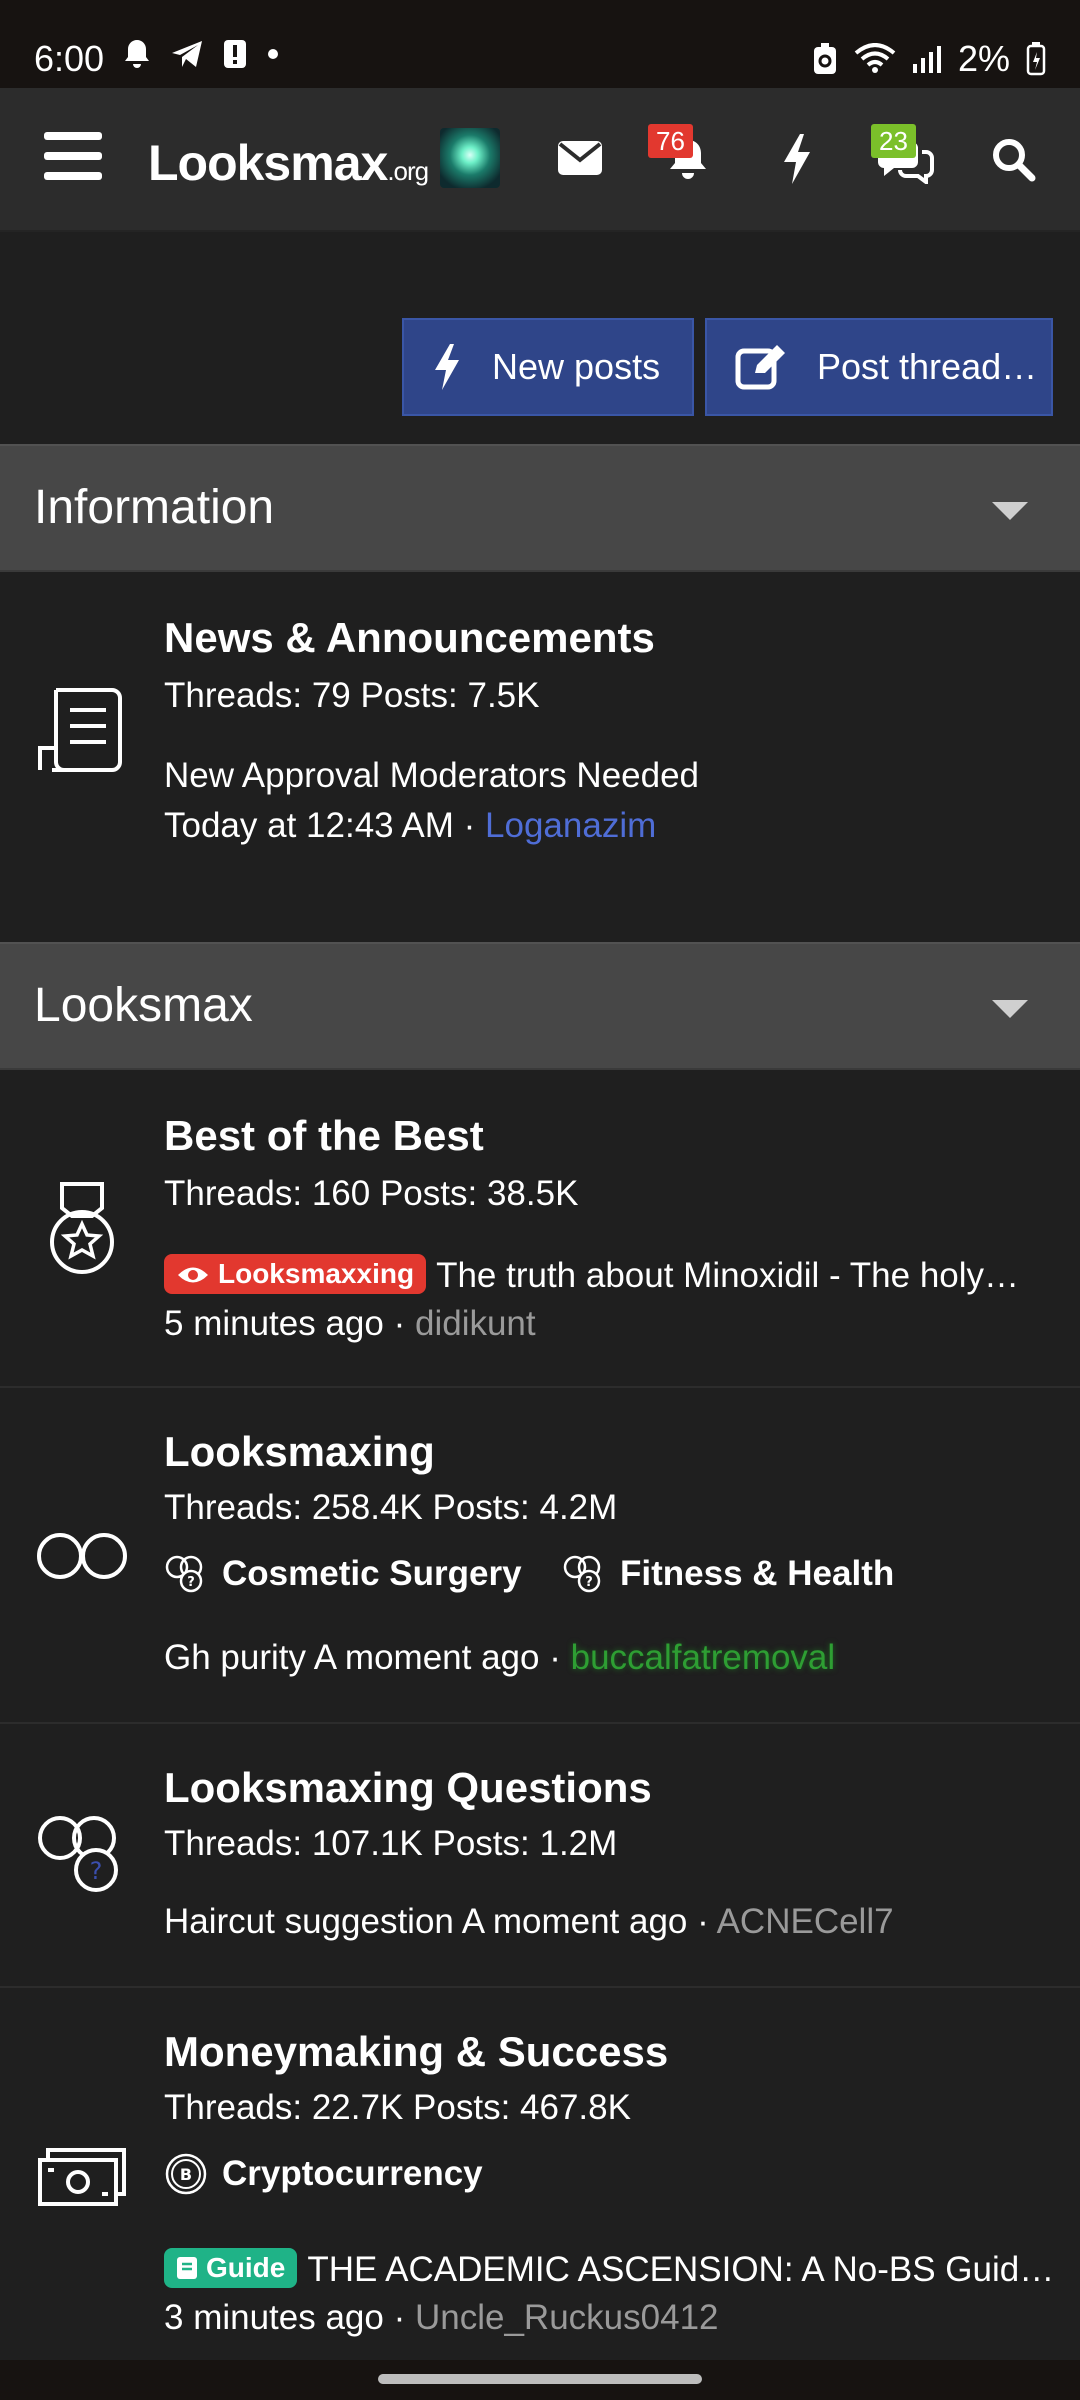 This screenshot has height=2400, width=1080. I want to click on logo-tld: .org, so click(408, 171).